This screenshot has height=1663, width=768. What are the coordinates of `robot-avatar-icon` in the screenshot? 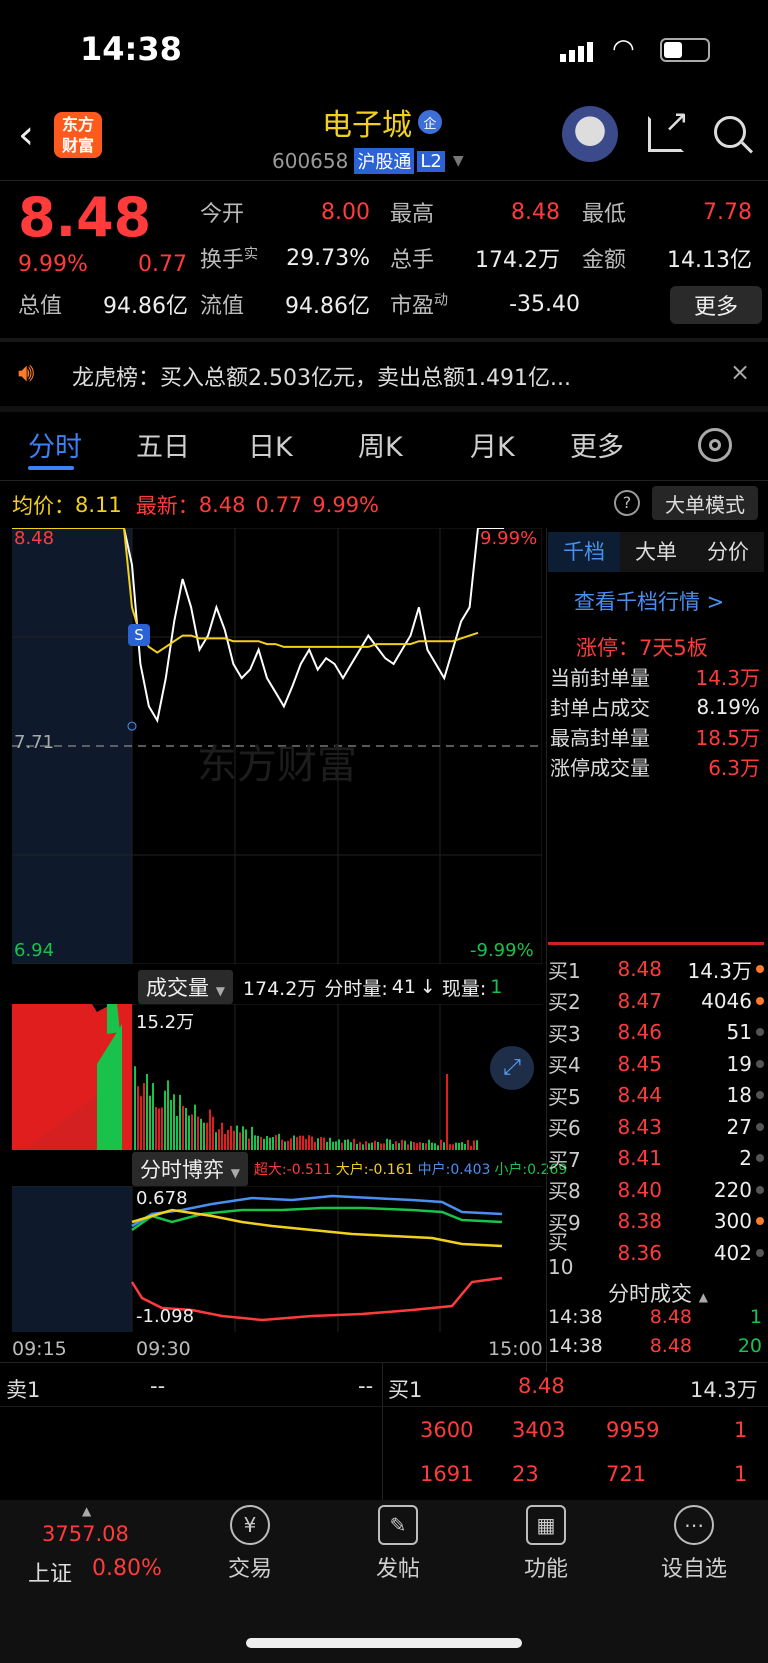 It's located at (590, 134).